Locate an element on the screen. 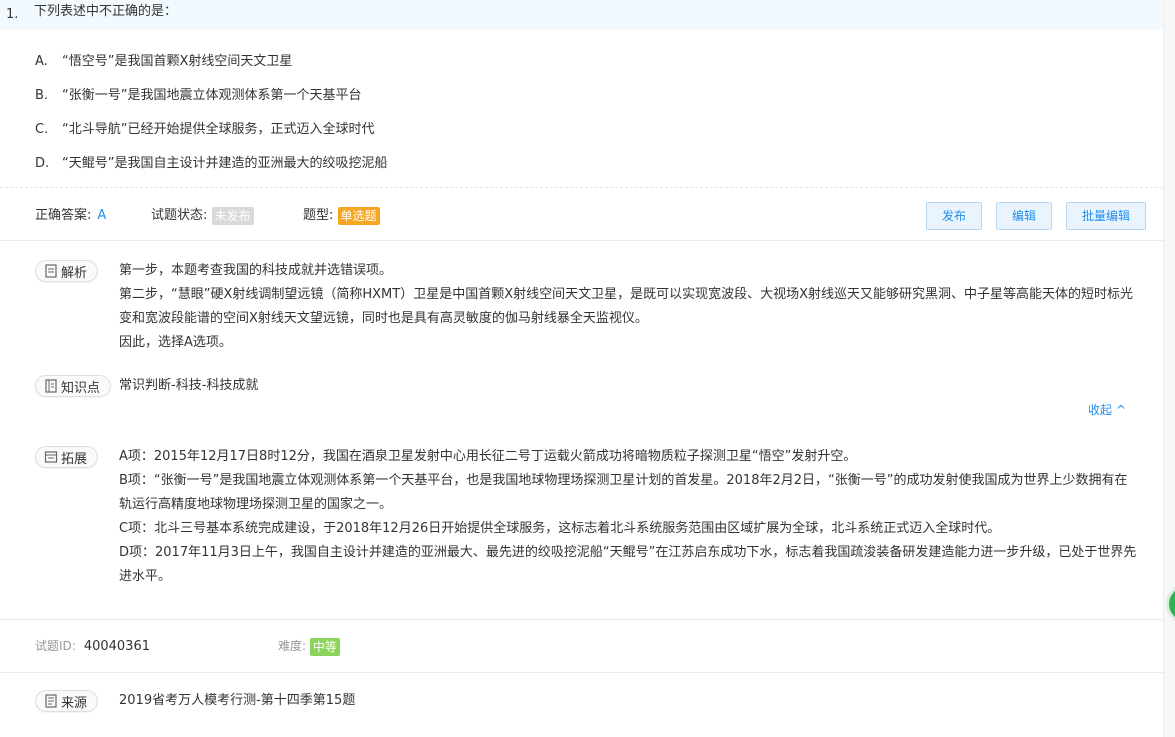  question-id: 试题ID: 40040361 is located at coordinates (92, 645).